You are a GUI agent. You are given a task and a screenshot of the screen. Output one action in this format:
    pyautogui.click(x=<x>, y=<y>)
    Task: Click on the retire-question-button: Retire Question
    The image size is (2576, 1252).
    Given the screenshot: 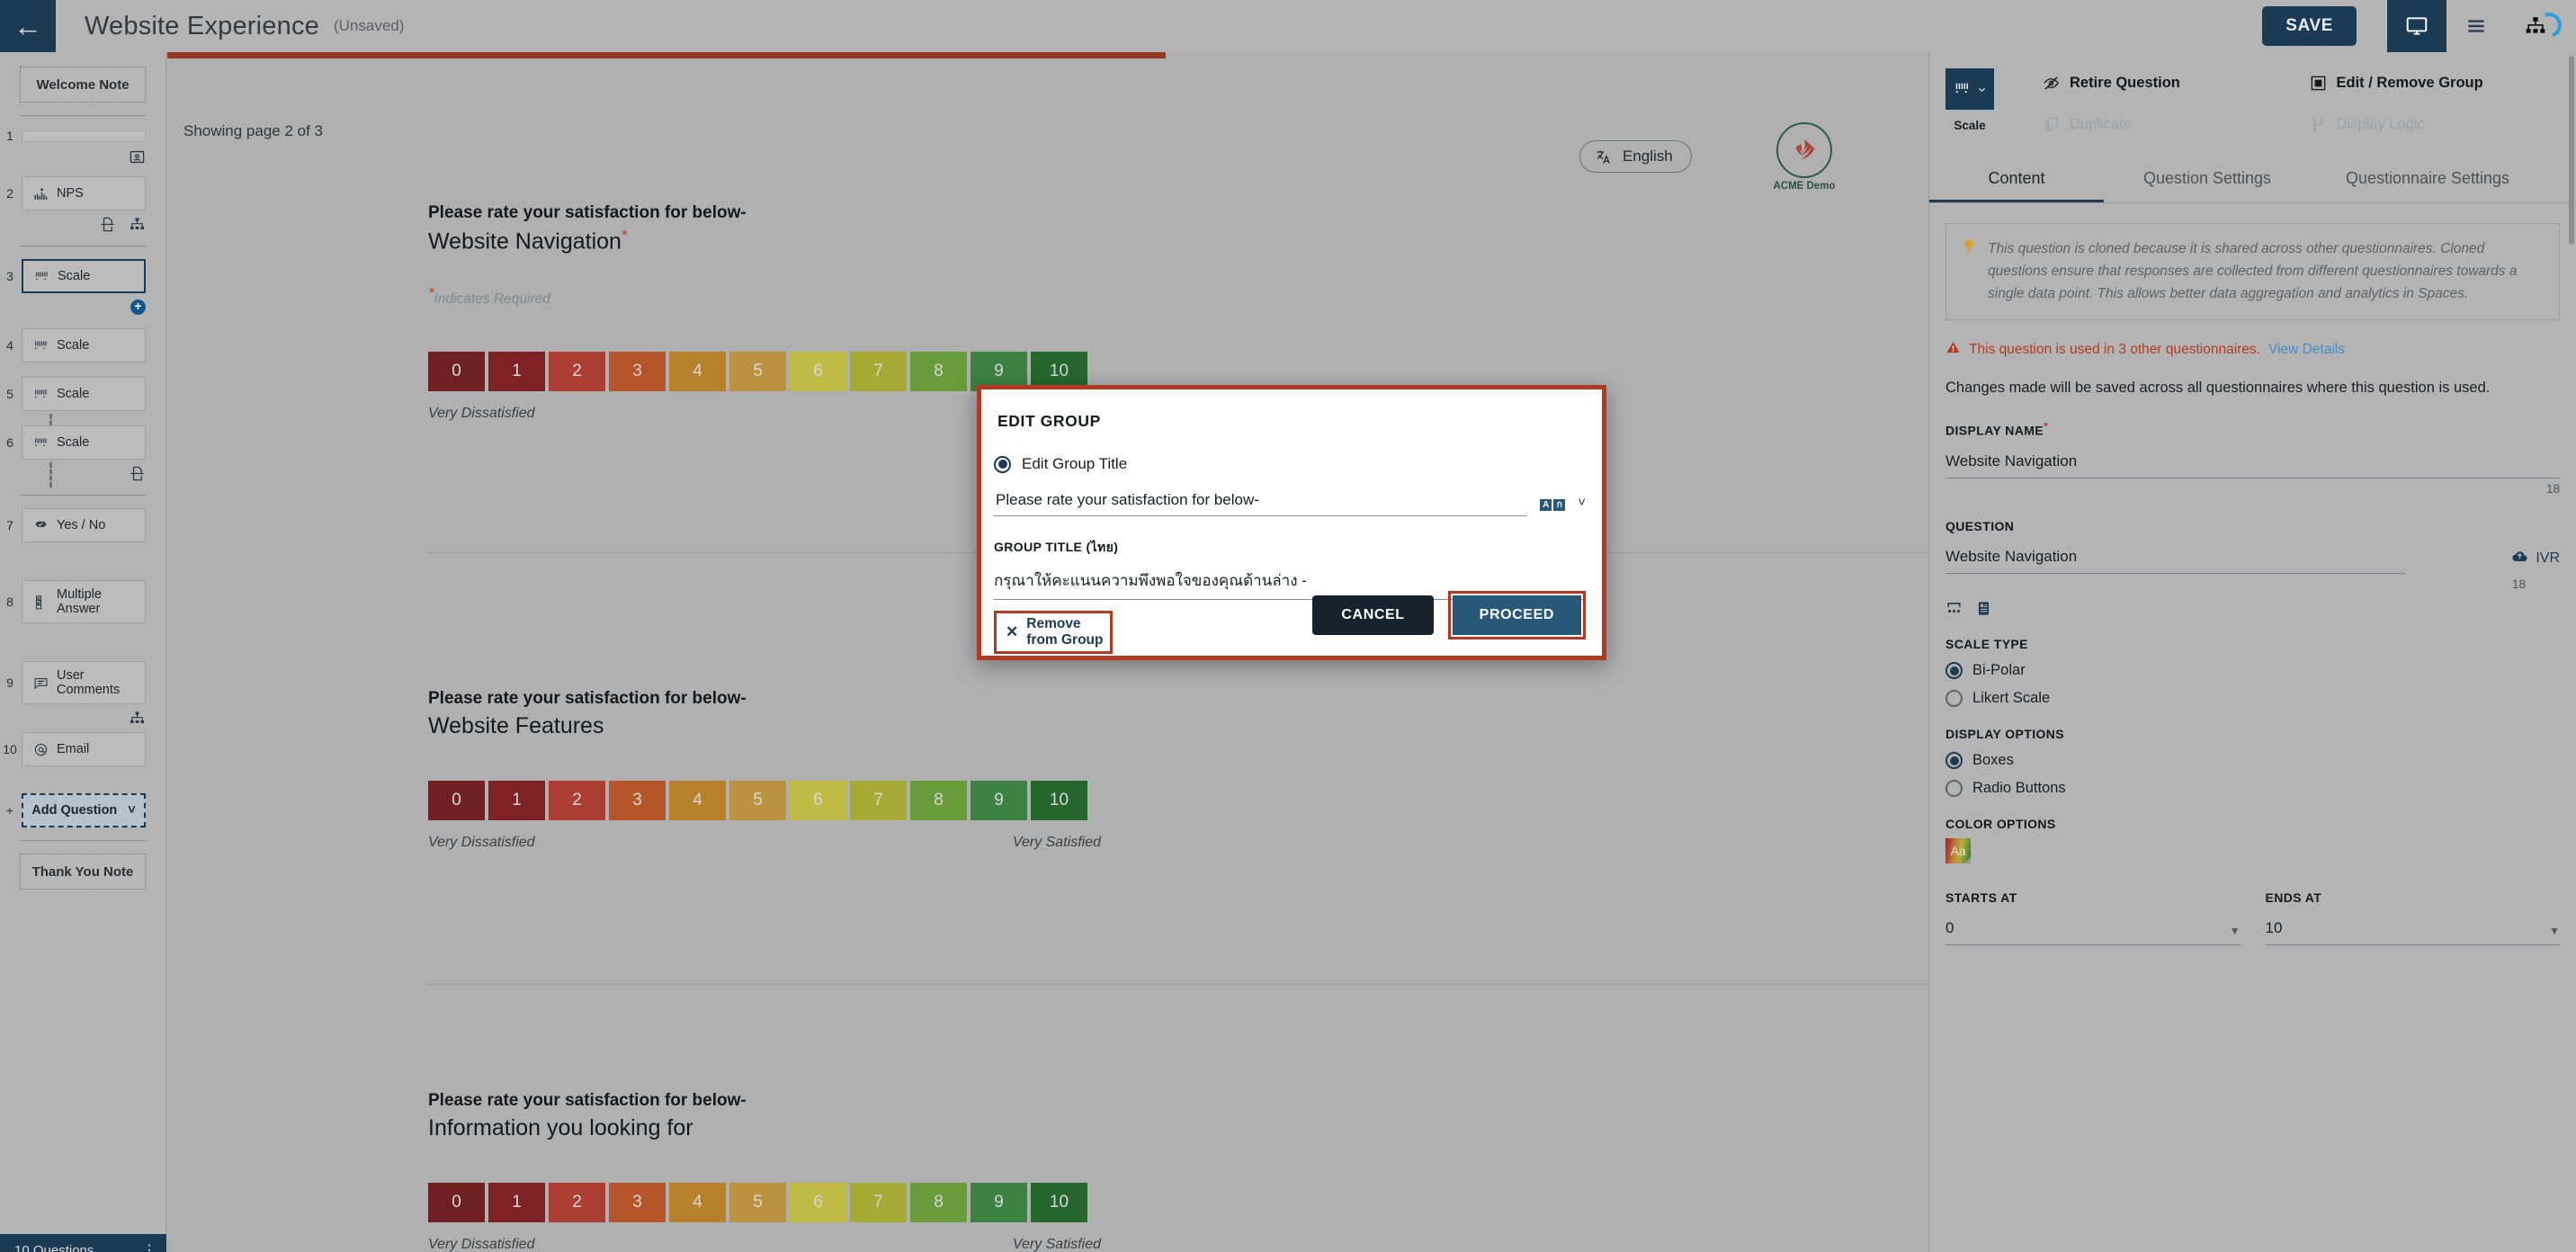 What is the action you would take?
    pyautogui.click(x=2176, y=82)
    